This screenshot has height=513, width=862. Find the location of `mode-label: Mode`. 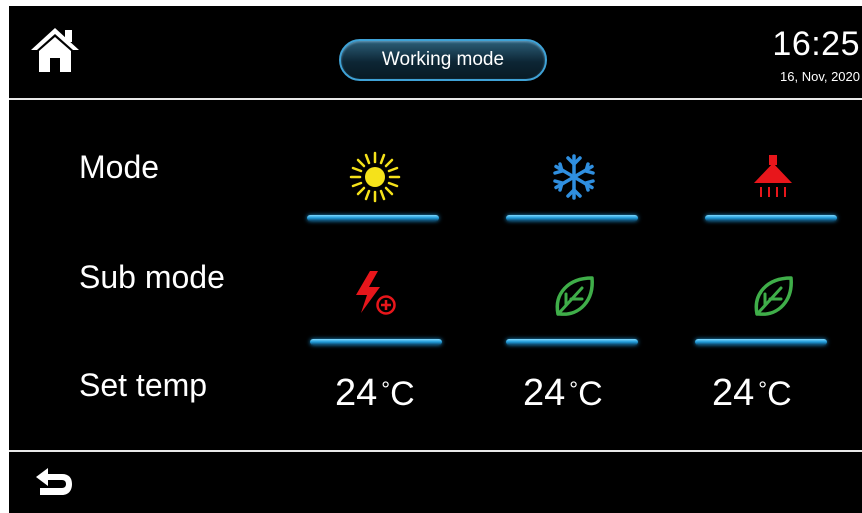

mode-label: Mode is located at coordinates (119, 167).